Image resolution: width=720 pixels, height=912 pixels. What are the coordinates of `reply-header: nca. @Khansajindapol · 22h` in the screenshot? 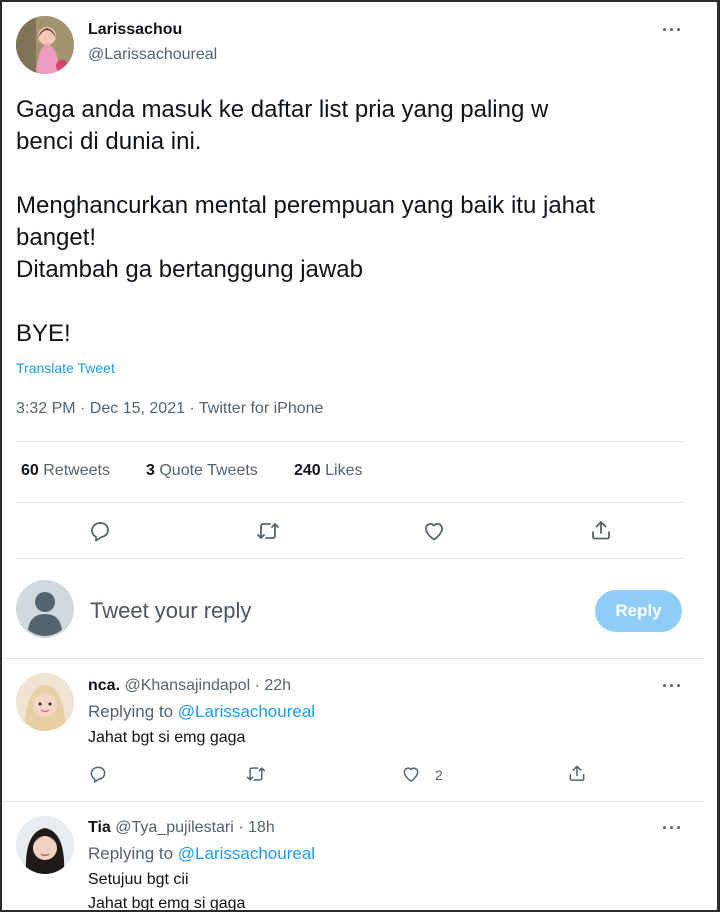 It's located at (189, 686).